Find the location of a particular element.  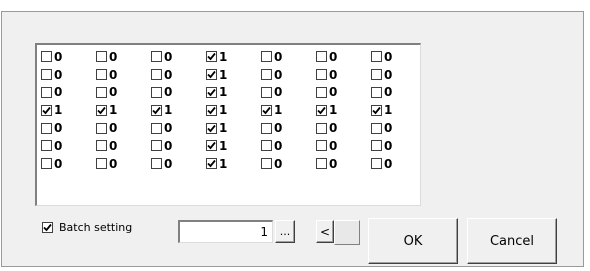

batch-setting-checkbox is located at coordinates (47, 227).